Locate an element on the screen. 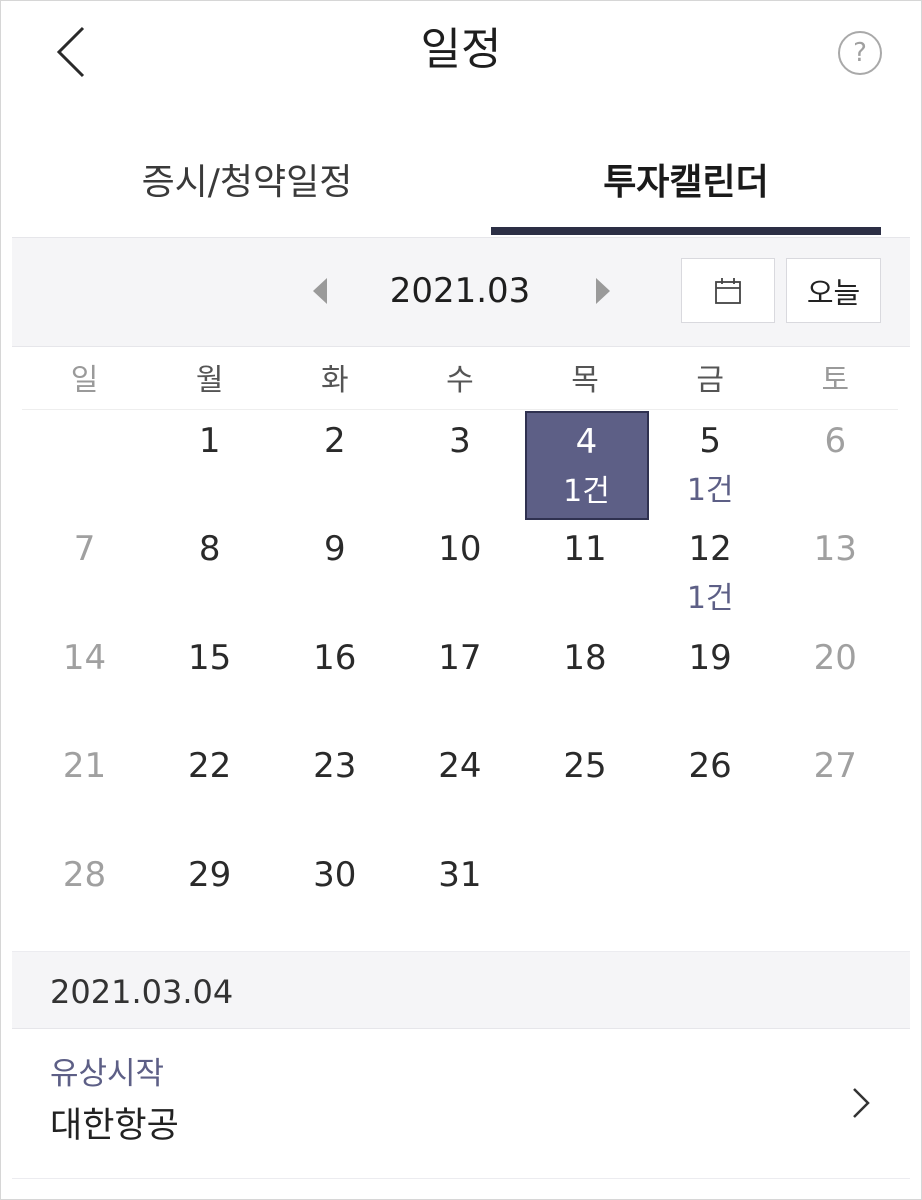  calendar-day-6: 6 is located at coordinates (835, 465).